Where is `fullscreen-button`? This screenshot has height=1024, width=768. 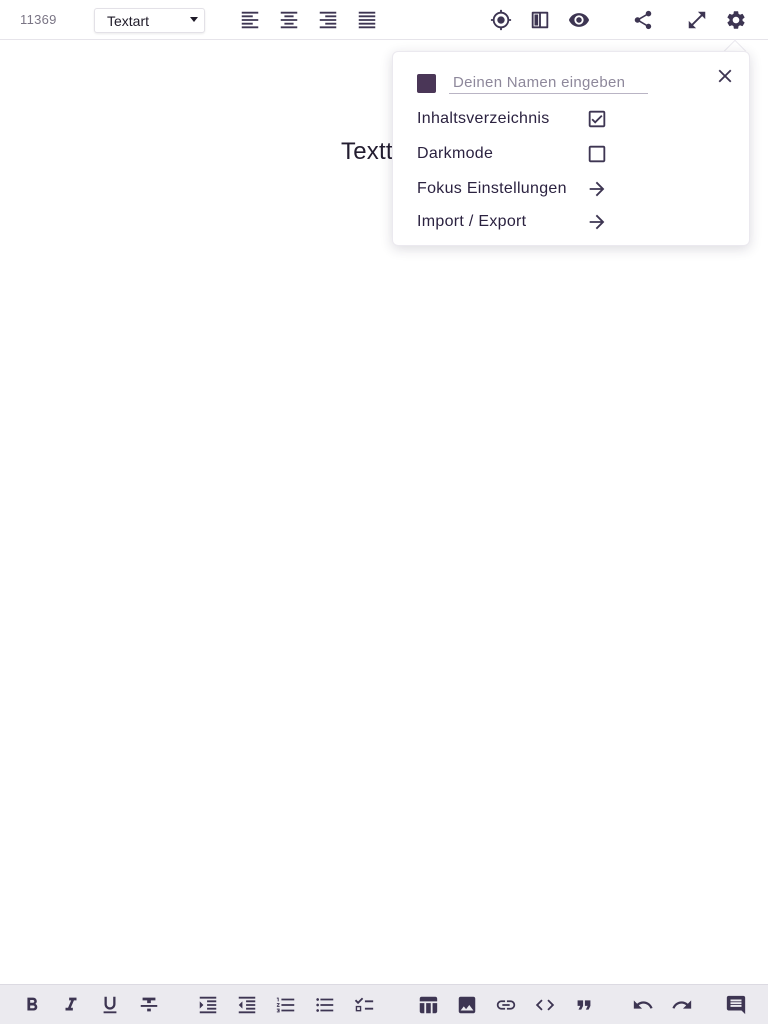
fullscreen-button is located at coordinates (697, 20).